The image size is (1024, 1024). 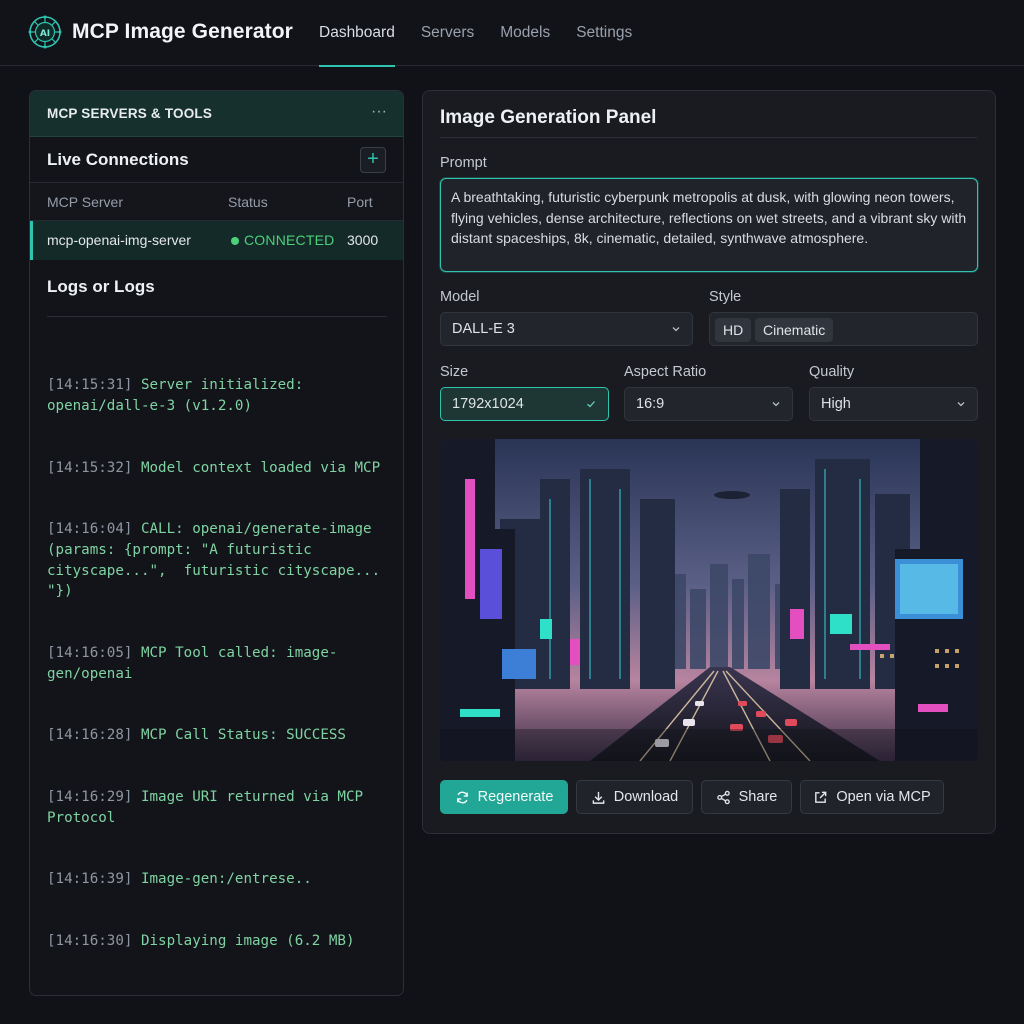 I want to click on check-icon, so click(x=591, y=404).